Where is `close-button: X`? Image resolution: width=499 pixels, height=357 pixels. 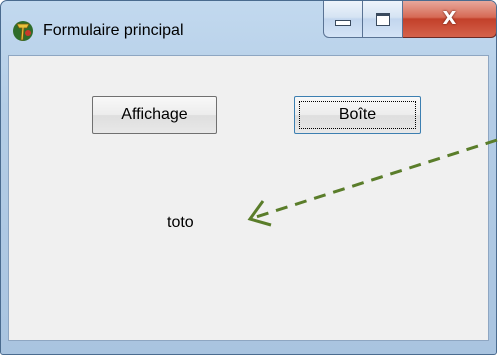 close-button: X is located at coordinates (449, 19).